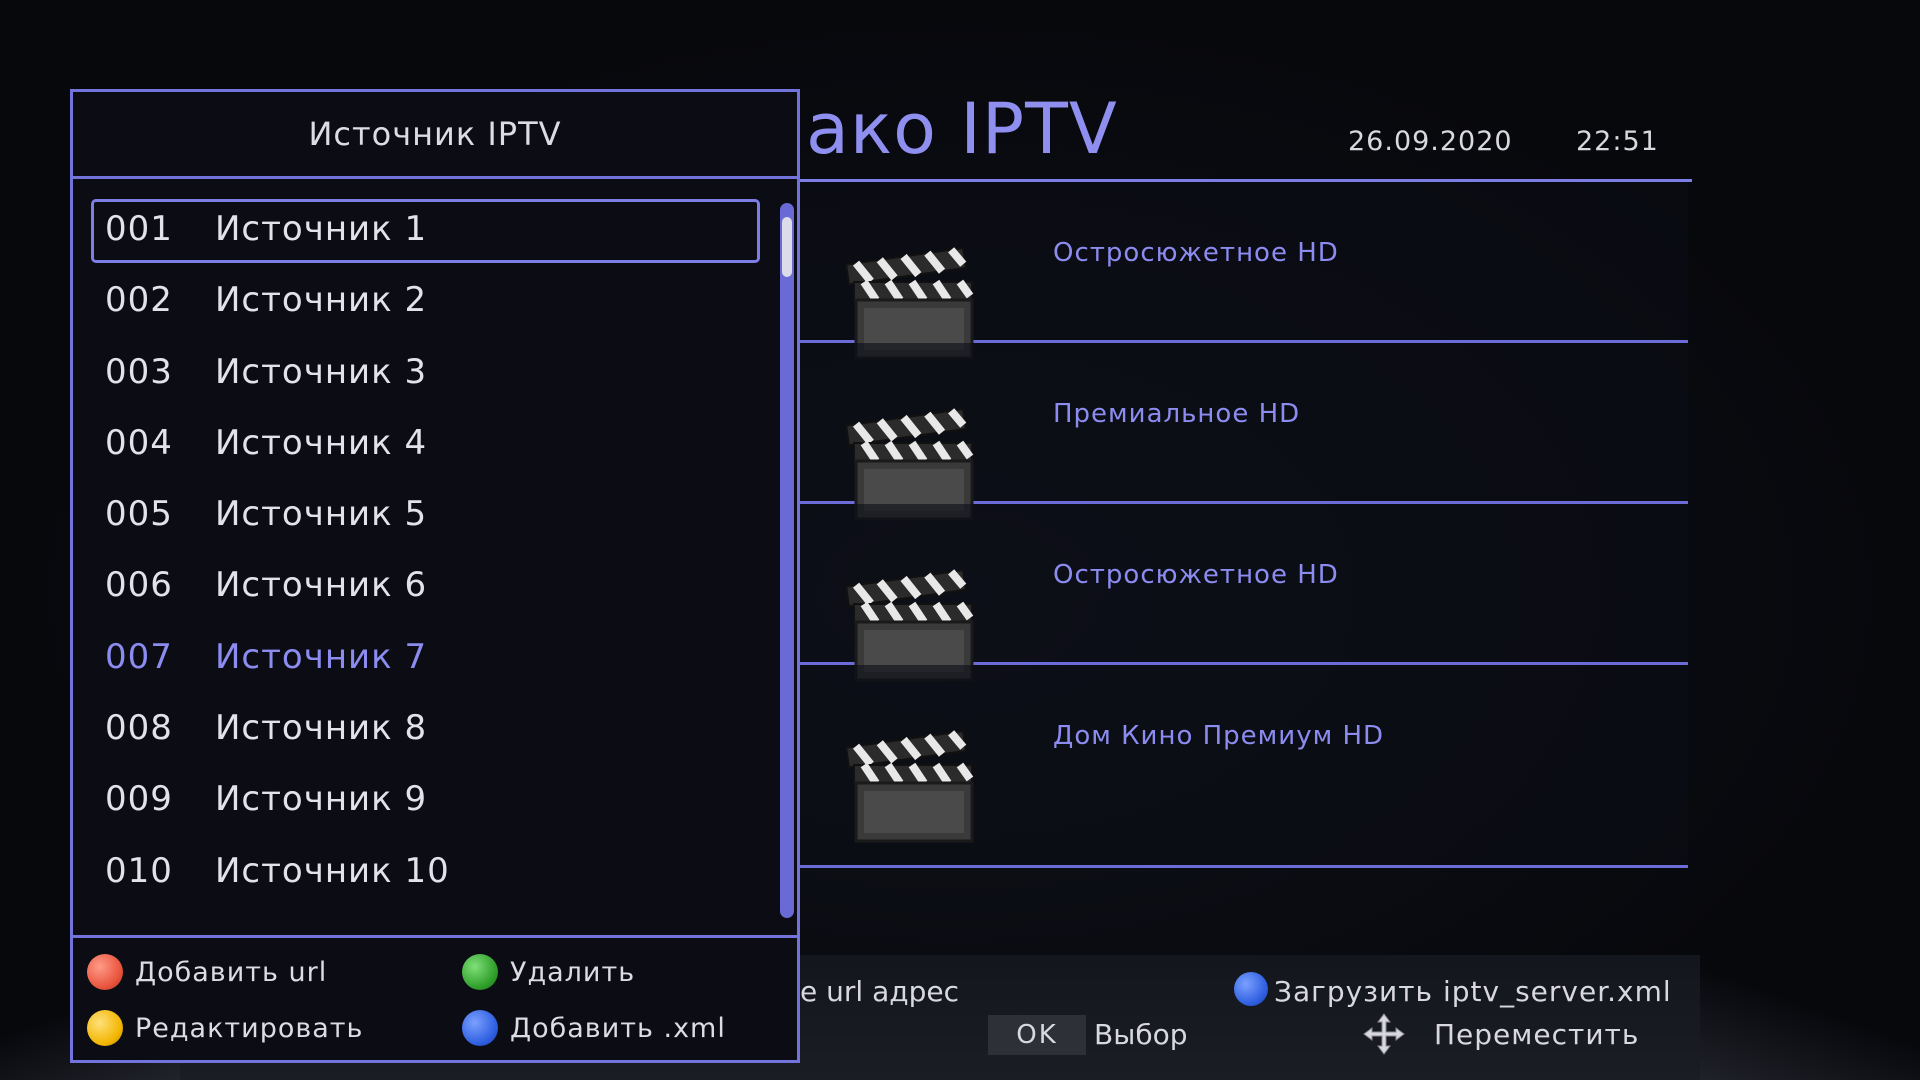 The height and width of the screenshot is (1080, 1920). Describe the element at coordinates (139, 870) in the screenshot. I see `source-number: 010` at that location.